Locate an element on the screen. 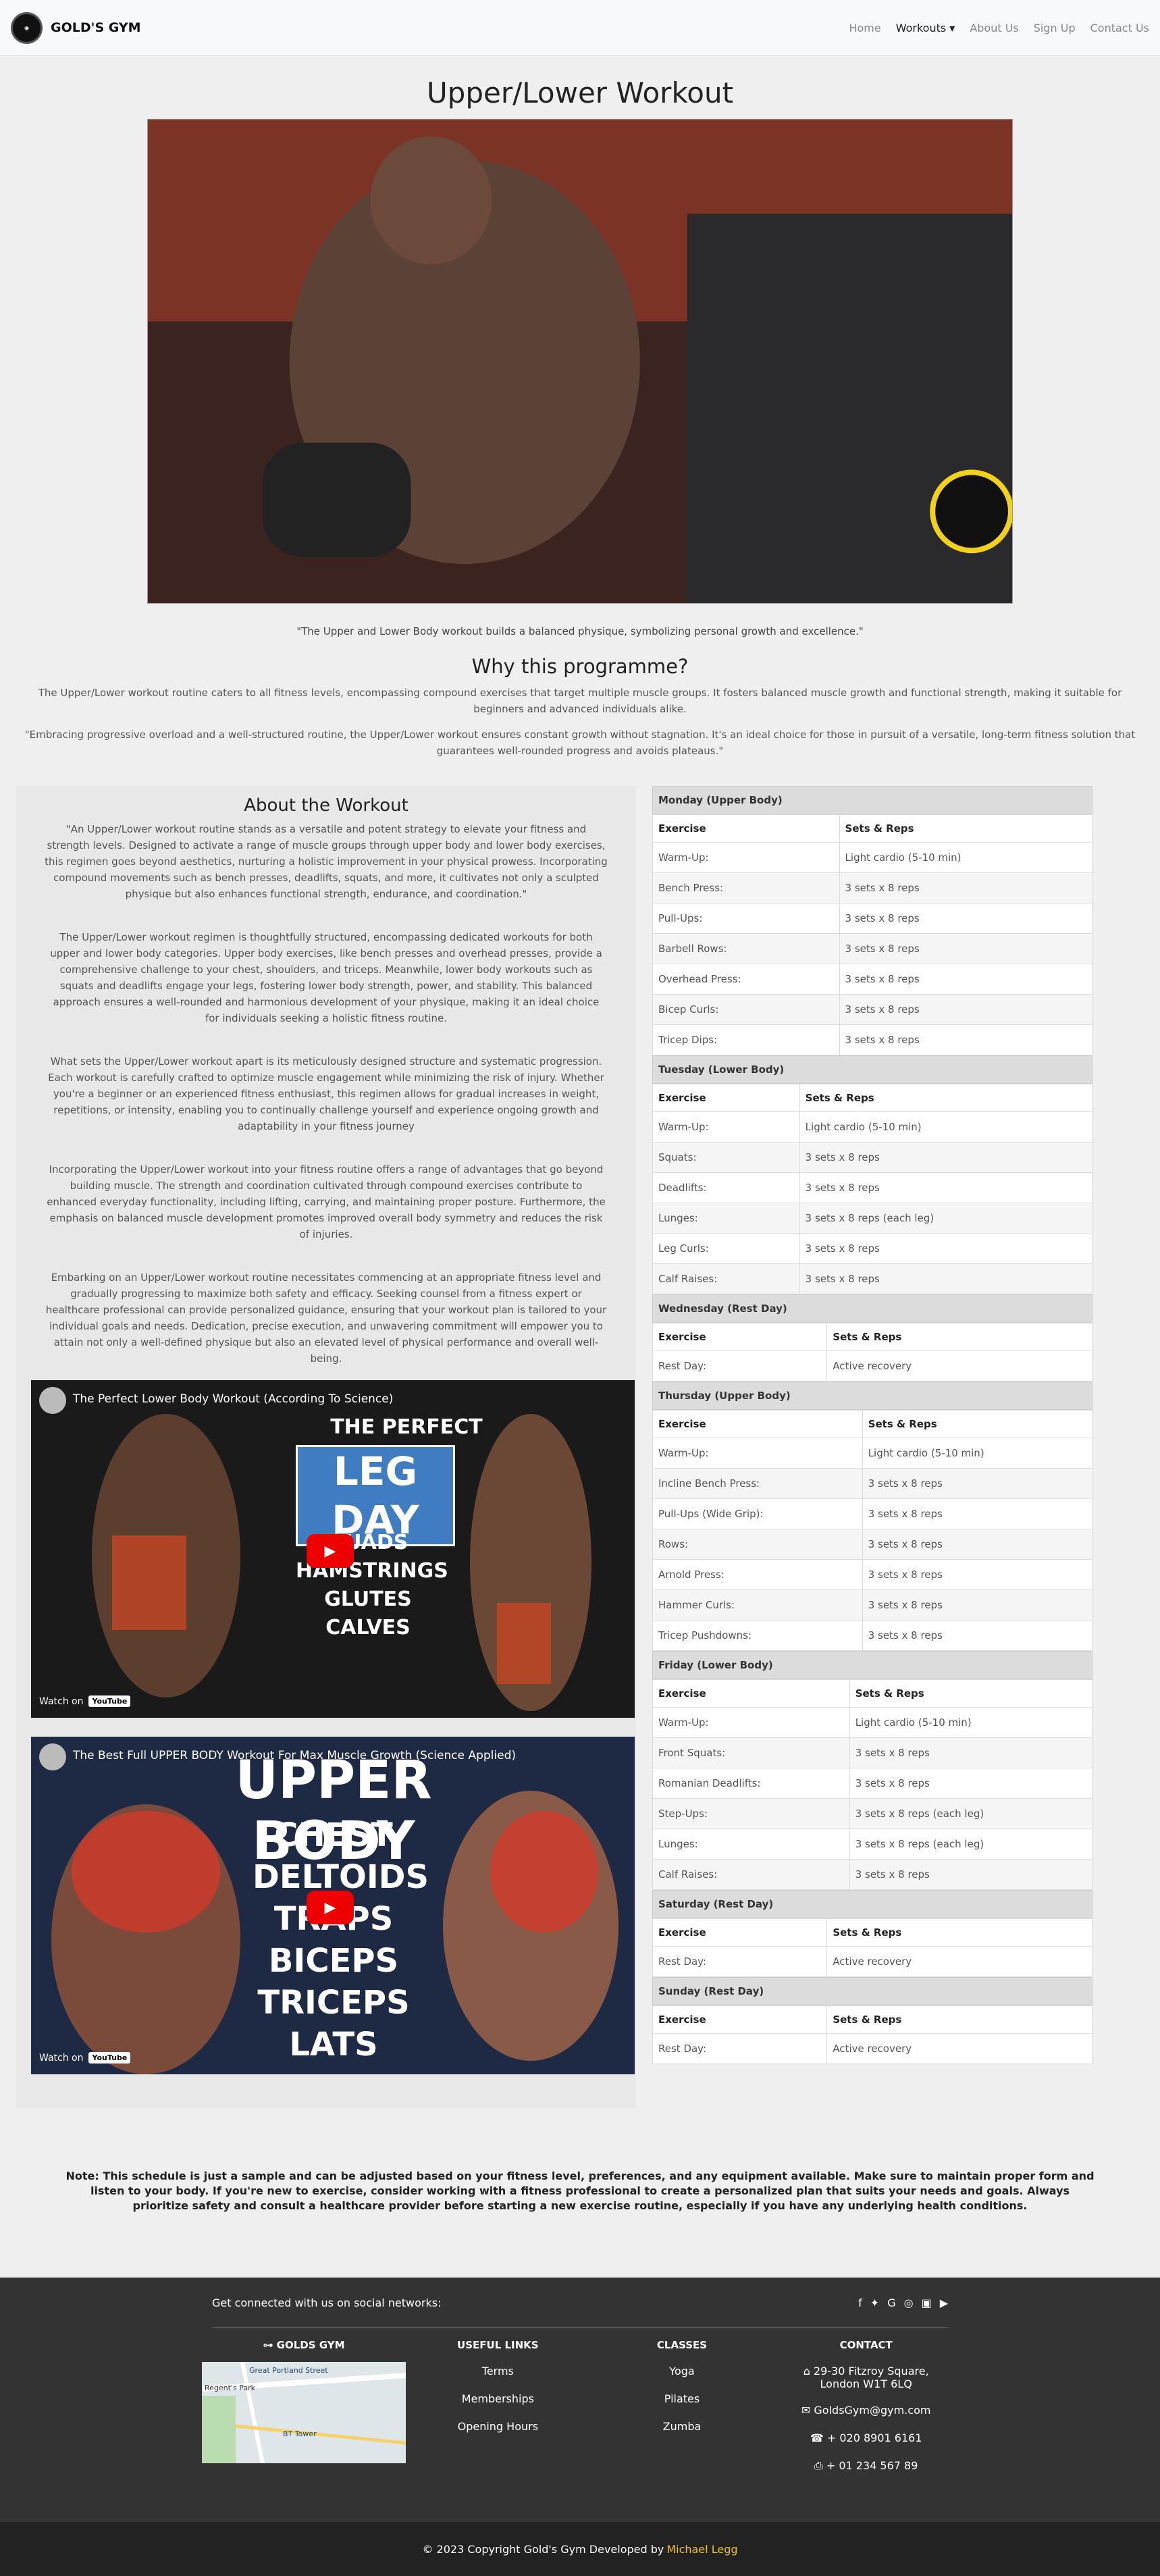 This screenshot has width=1160, height=2576. column-header-exercise: Exercise is located at coordinates (740, 1337).